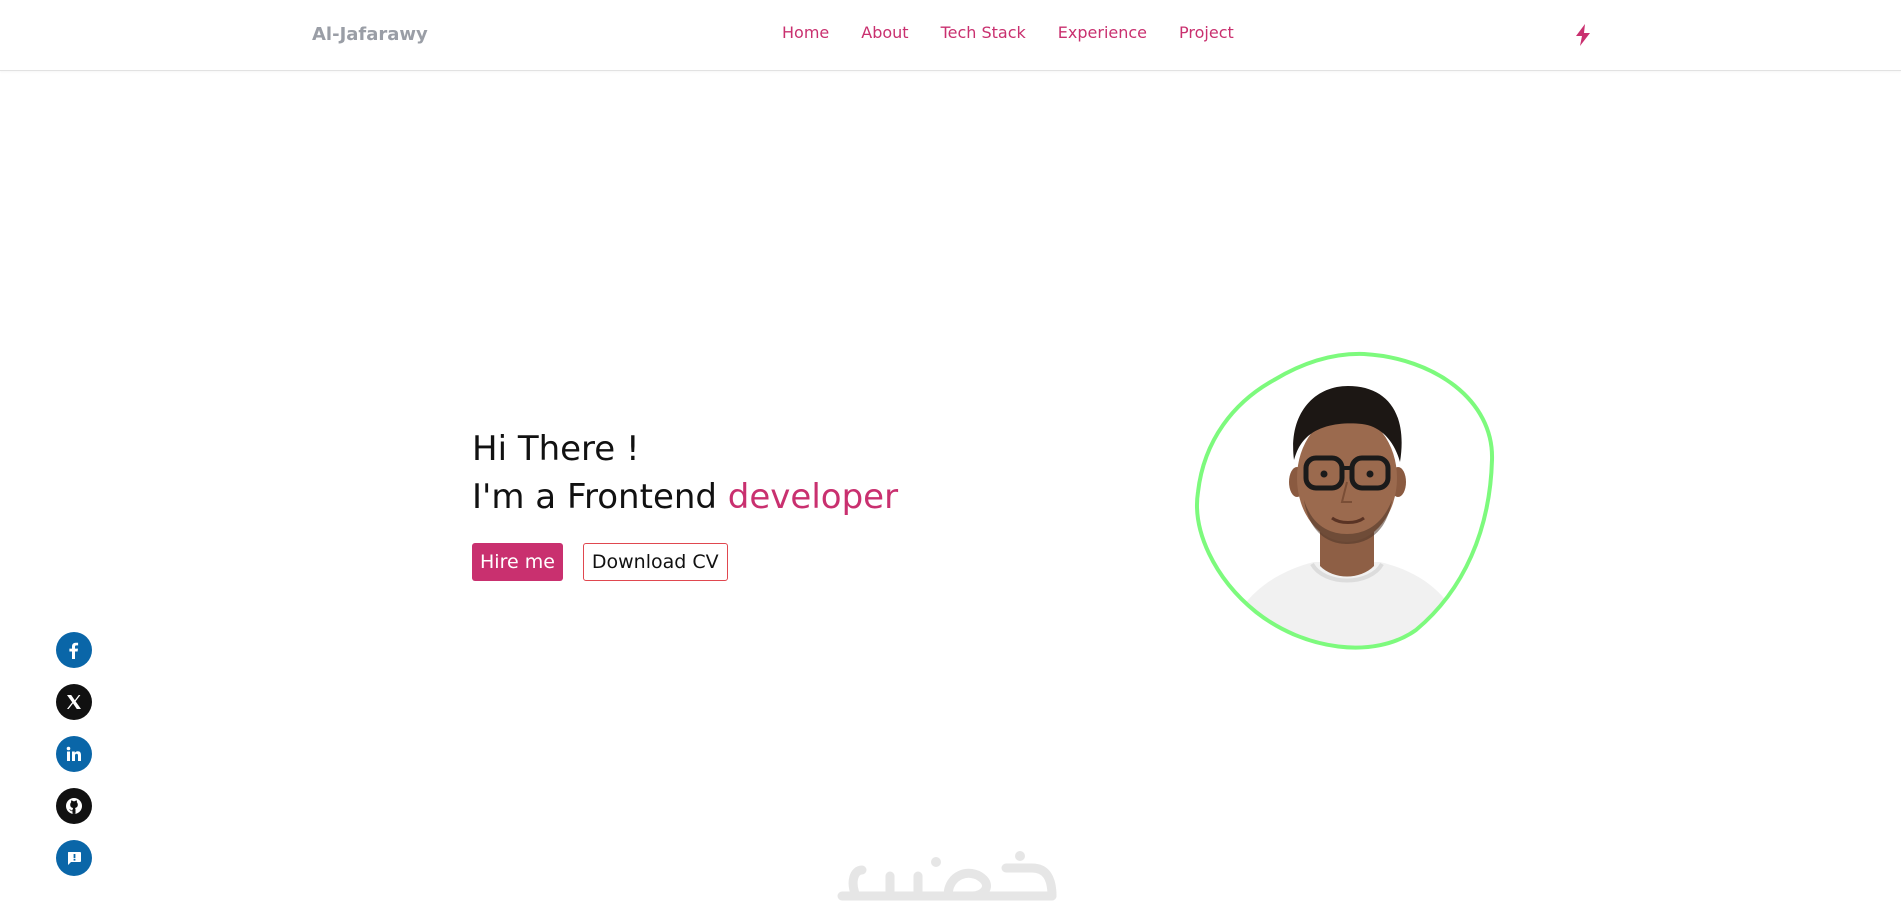 This screenshot has height=919, width=1901. I want to click on watermark-logo, so click(949, 878).